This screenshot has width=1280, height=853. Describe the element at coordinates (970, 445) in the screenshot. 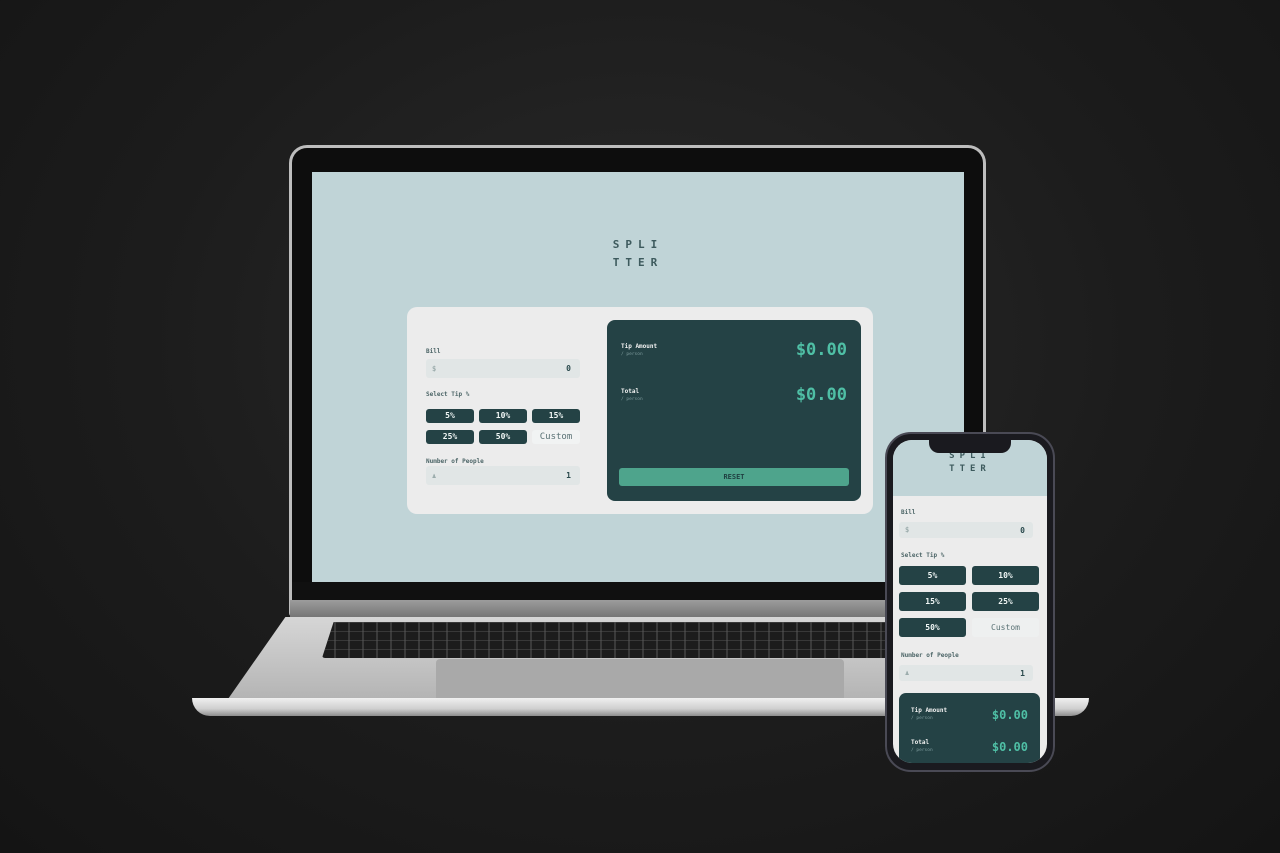

I see `phone-notch` at that location.